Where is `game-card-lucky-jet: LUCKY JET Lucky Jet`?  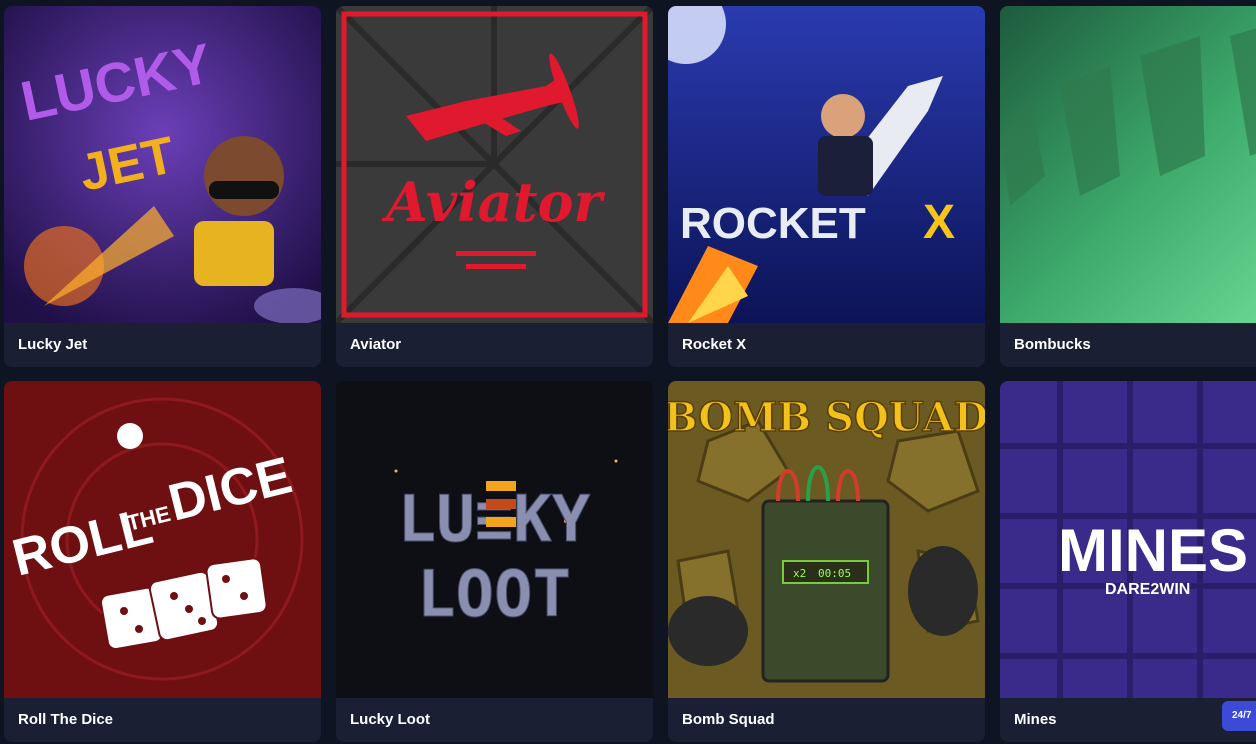
game-card-lucky-jet: LUCKY JET Lucky Jet is located at coordinates (162, 186).